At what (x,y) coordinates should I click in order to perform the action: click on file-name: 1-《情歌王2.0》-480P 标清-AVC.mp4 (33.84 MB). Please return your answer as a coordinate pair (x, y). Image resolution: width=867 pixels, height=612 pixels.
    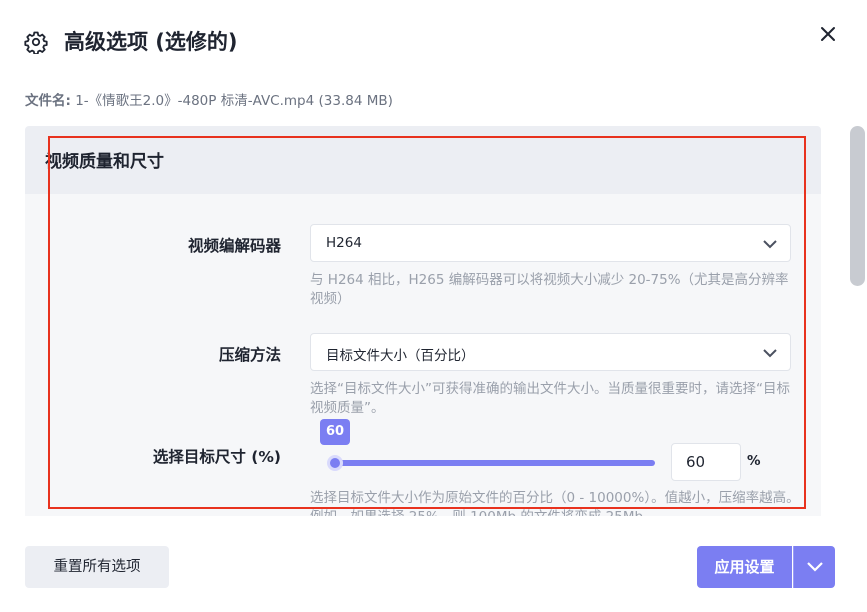
    Looking at the image, I should click on (234, 101).